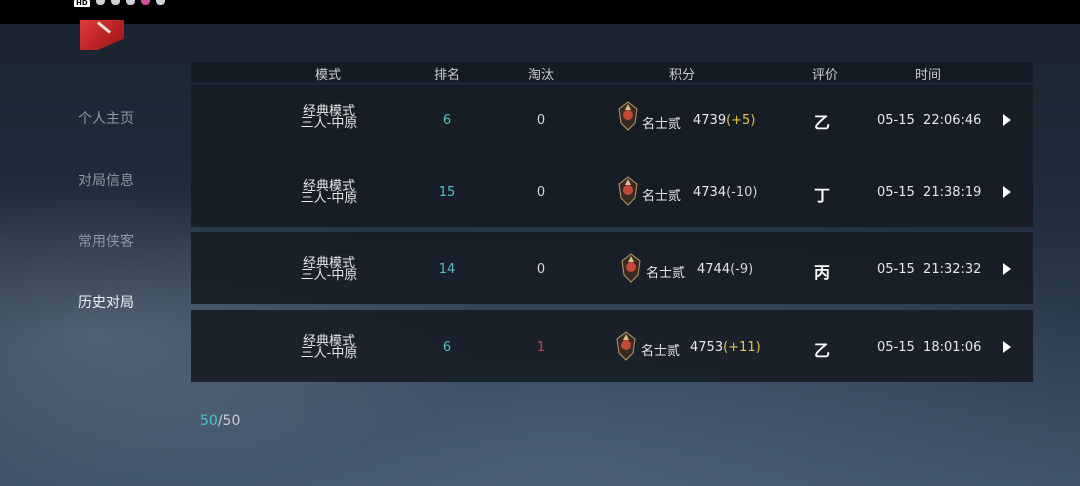  I want to click on time-cell: 05-15 21:32:32, so click(929, 269).